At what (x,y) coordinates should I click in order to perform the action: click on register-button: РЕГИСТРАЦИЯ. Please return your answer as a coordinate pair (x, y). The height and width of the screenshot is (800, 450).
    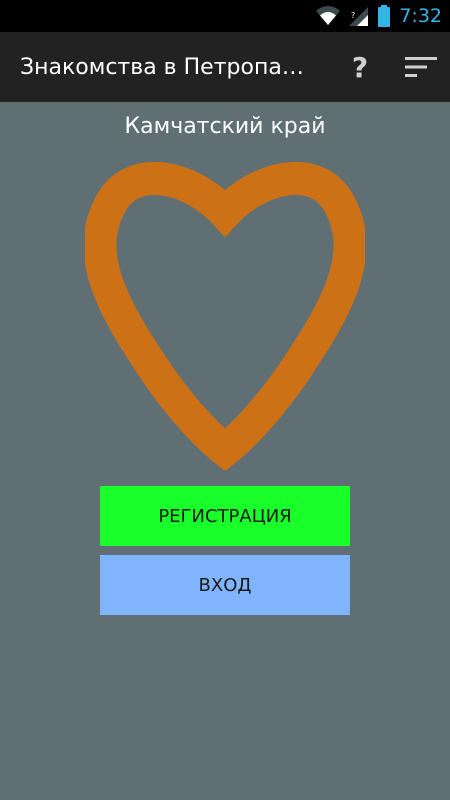
    Looking at the image, I should click on (225, 516).